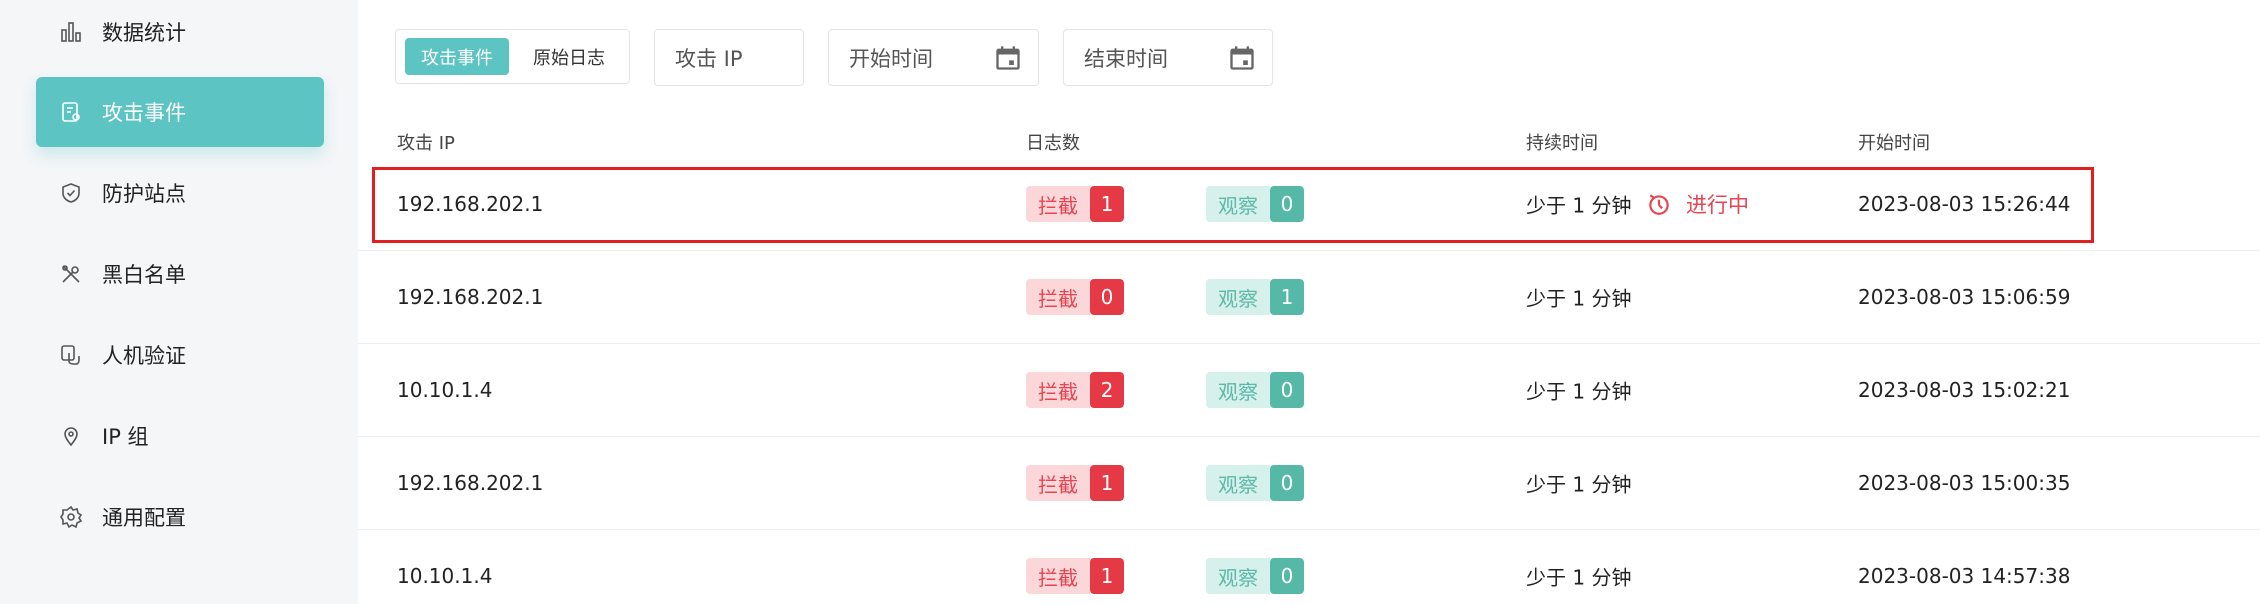 The height and width of the screenshot is (604, 2260). I want to click on start-time-placeholder: 开始时间, so click(891, 58).